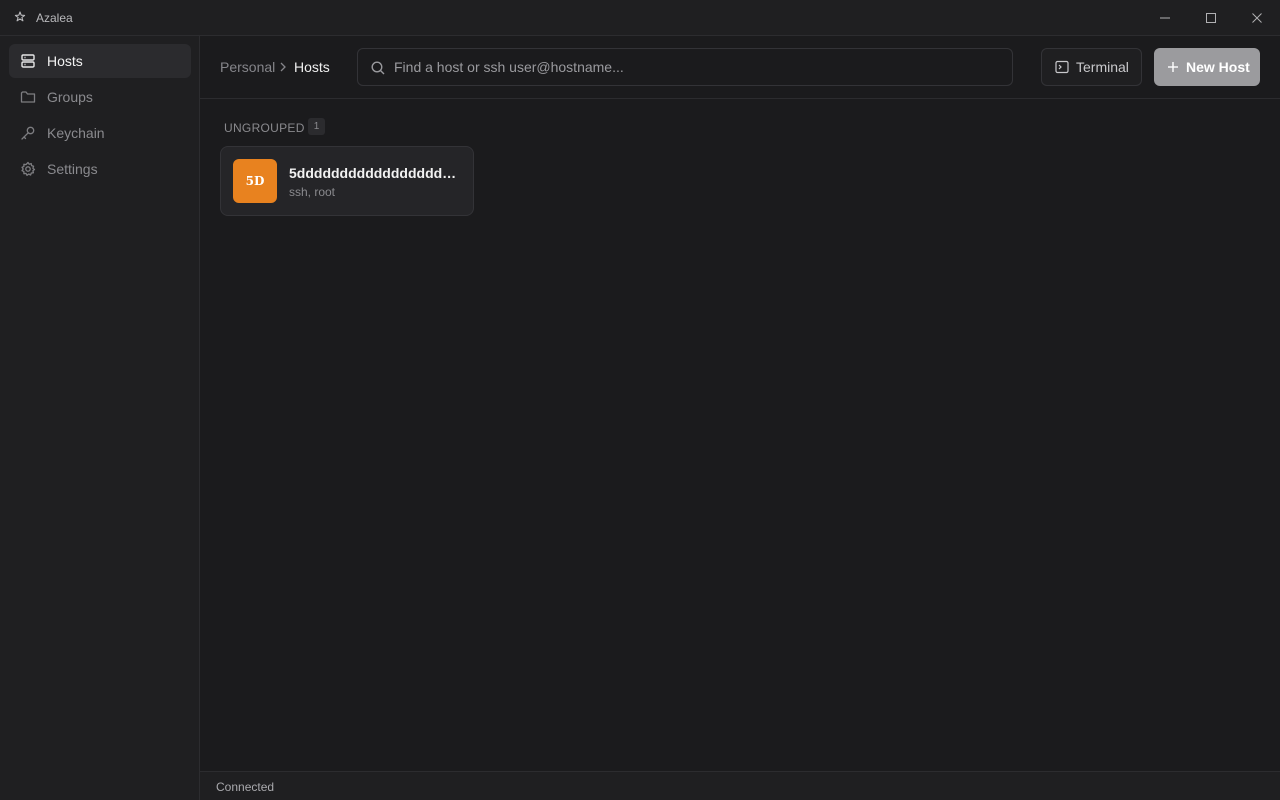  Describe the element at coordinates (100, 418) in the screenshot. I see `sidebar: Hosts Groups Keychain Settings` at that location.